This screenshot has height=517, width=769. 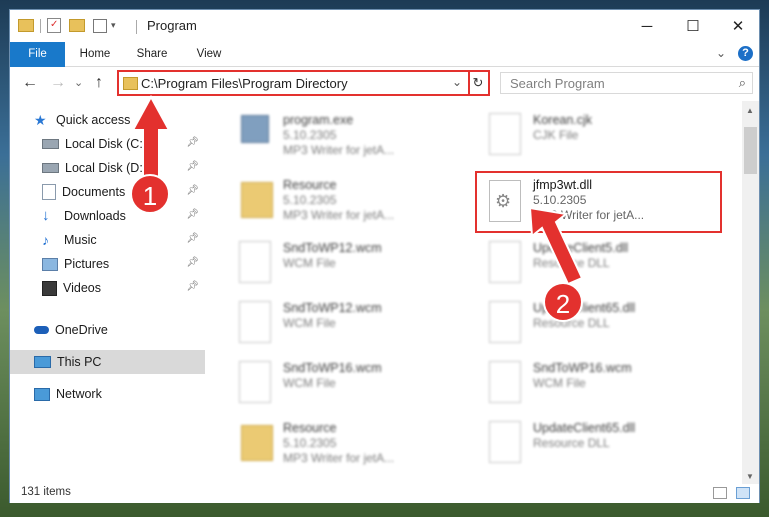 What do you see at coordinates (107, 362) in the screenshot?
I see `sidebar-item-this-pc: This PC` at bounding box center [107, 362].